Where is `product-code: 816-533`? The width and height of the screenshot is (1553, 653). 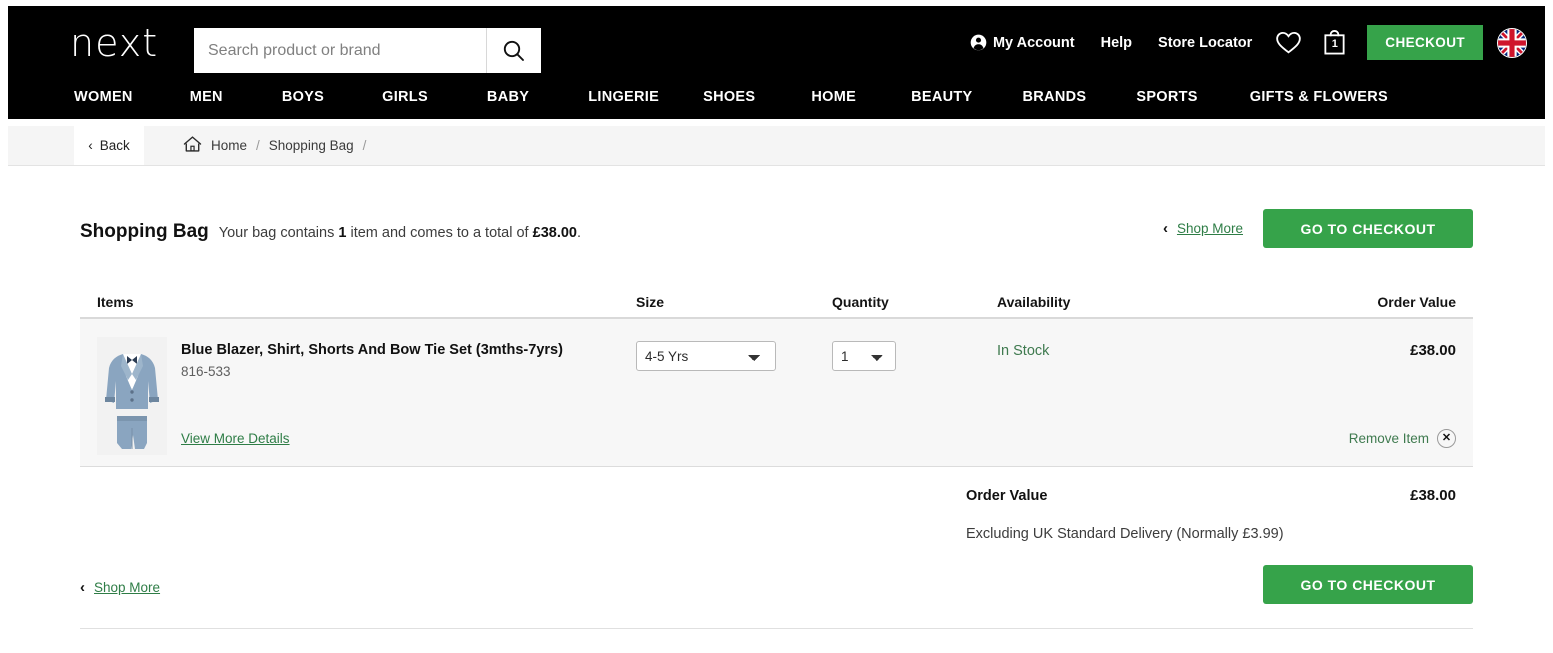
product-code: 816-533 is located at coordinates (206, 371).